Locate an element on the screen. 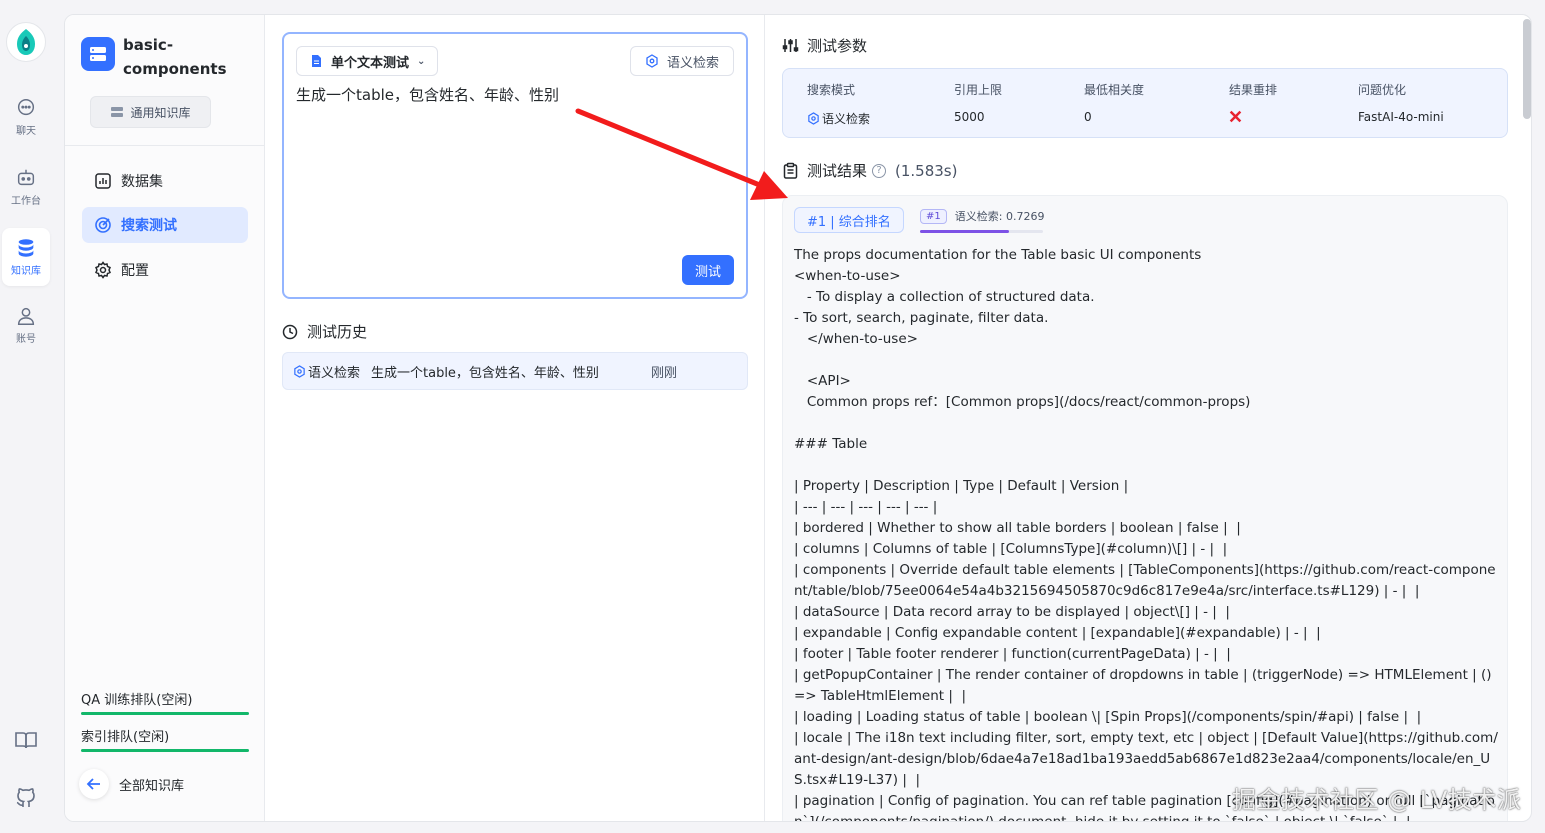 The width and height of the screenshot is (1545, 833). back-label: 全部知识库 is located at coordinates (152, 786).